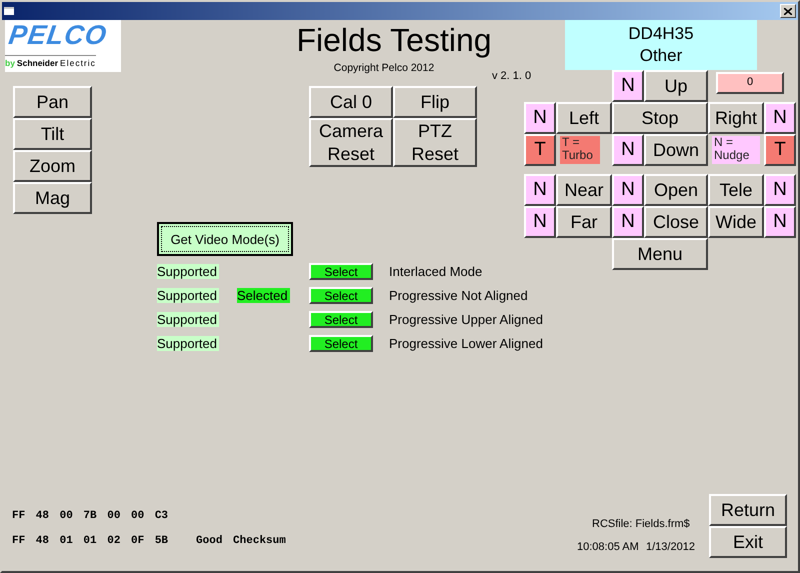 This screenshot has height=573, width=800. I want to click on direction-button: Open, so click(676, 190).